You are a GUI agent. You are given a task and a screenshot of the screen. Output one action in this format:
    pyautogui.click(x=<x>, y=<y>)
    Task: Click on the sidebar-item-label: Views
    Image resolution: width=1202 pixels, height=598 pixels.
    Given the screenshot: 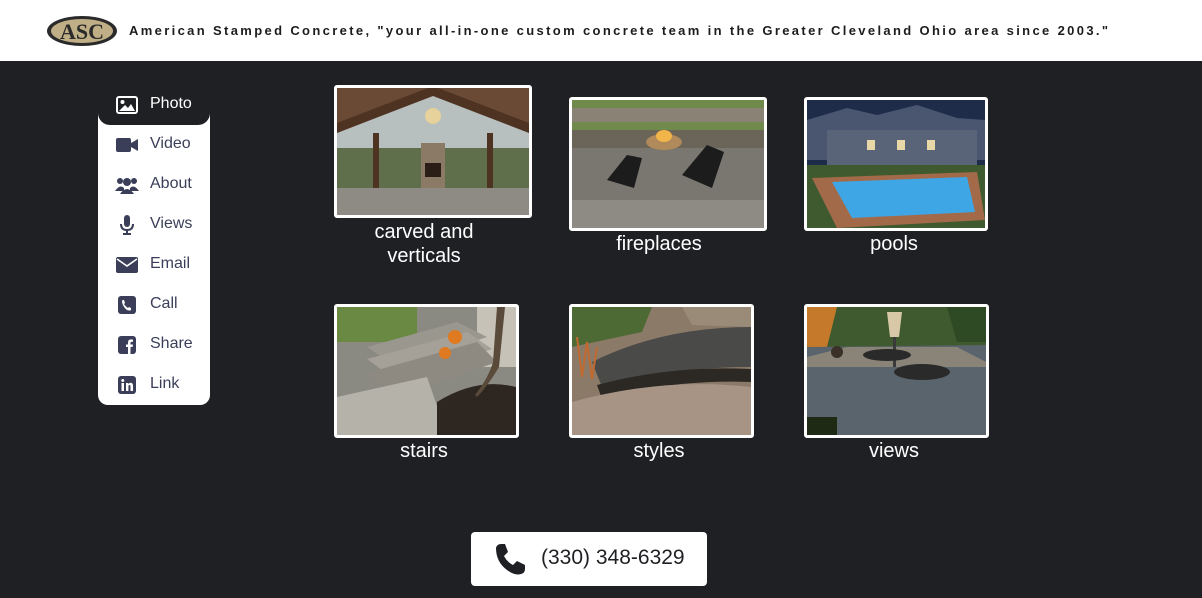 What is the action you would take?
    pyautogui.click(x=171, y=223)
    